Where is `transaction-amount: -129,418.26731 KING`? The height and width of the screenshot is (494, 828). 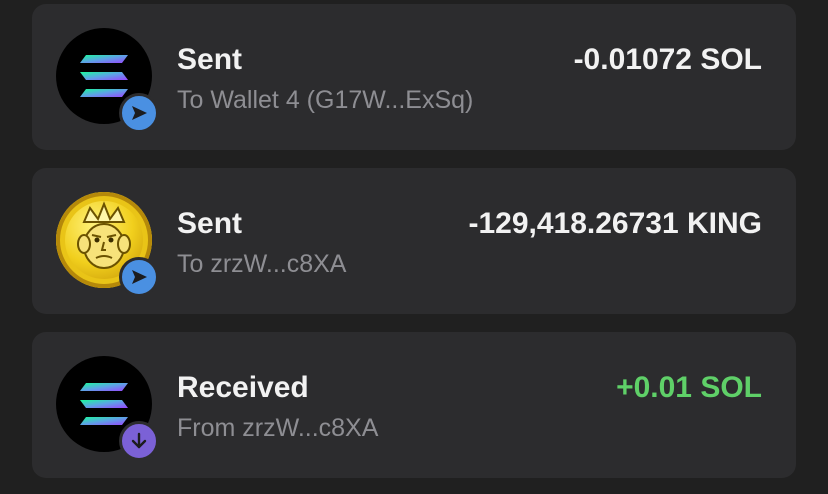 transaction-amount: -129,418.26731 KING is located at coordinates (615, 223).